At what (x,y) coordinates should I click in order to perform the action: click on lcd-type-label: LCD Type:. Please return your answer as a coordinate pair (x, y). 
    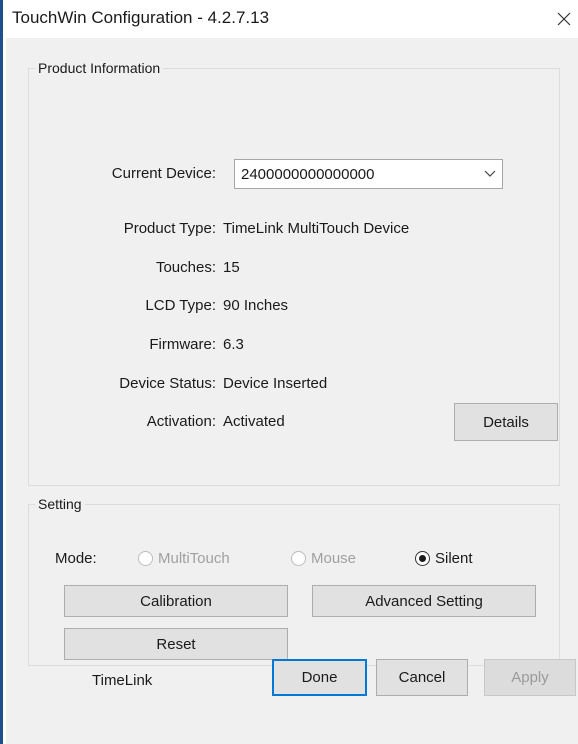
    Looking at the image, I should click on (180, 305).